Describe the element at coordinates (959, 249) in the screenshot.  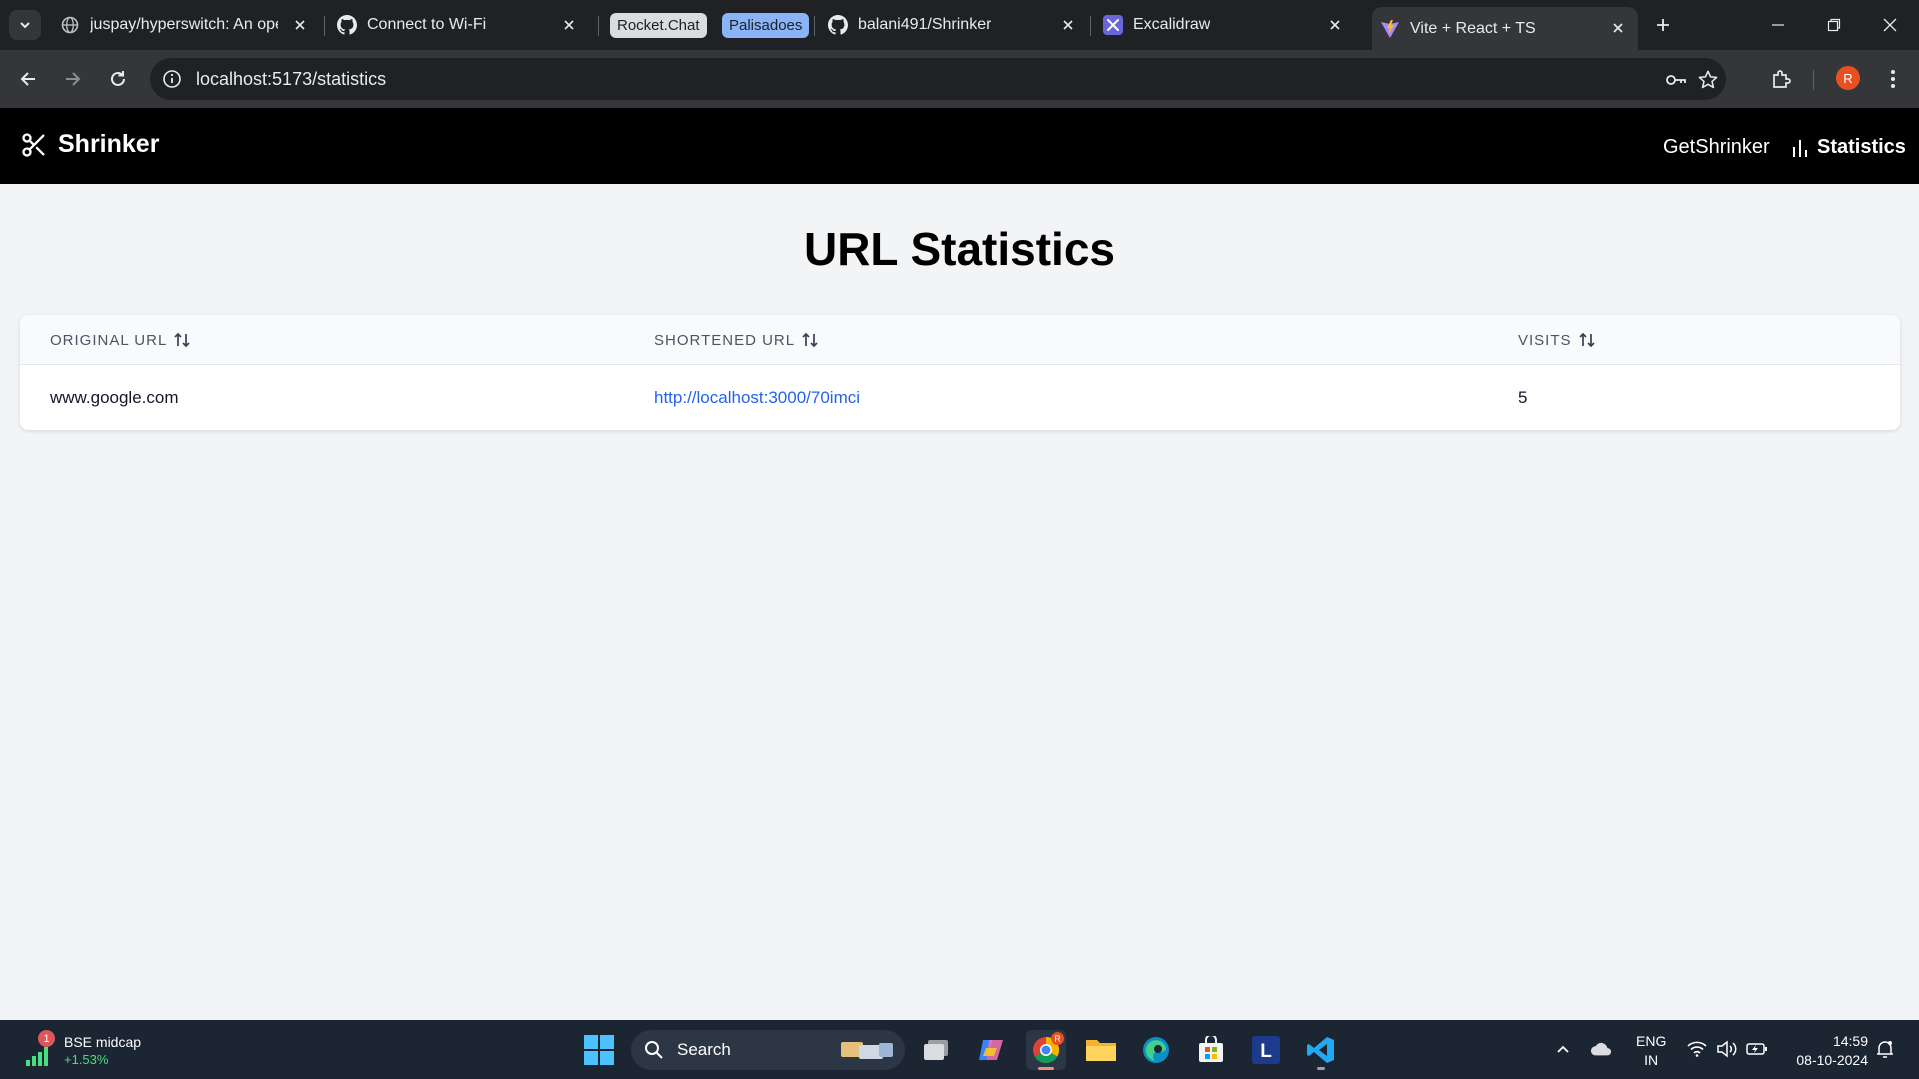
I see `page-title: URL Statistics` at that location.